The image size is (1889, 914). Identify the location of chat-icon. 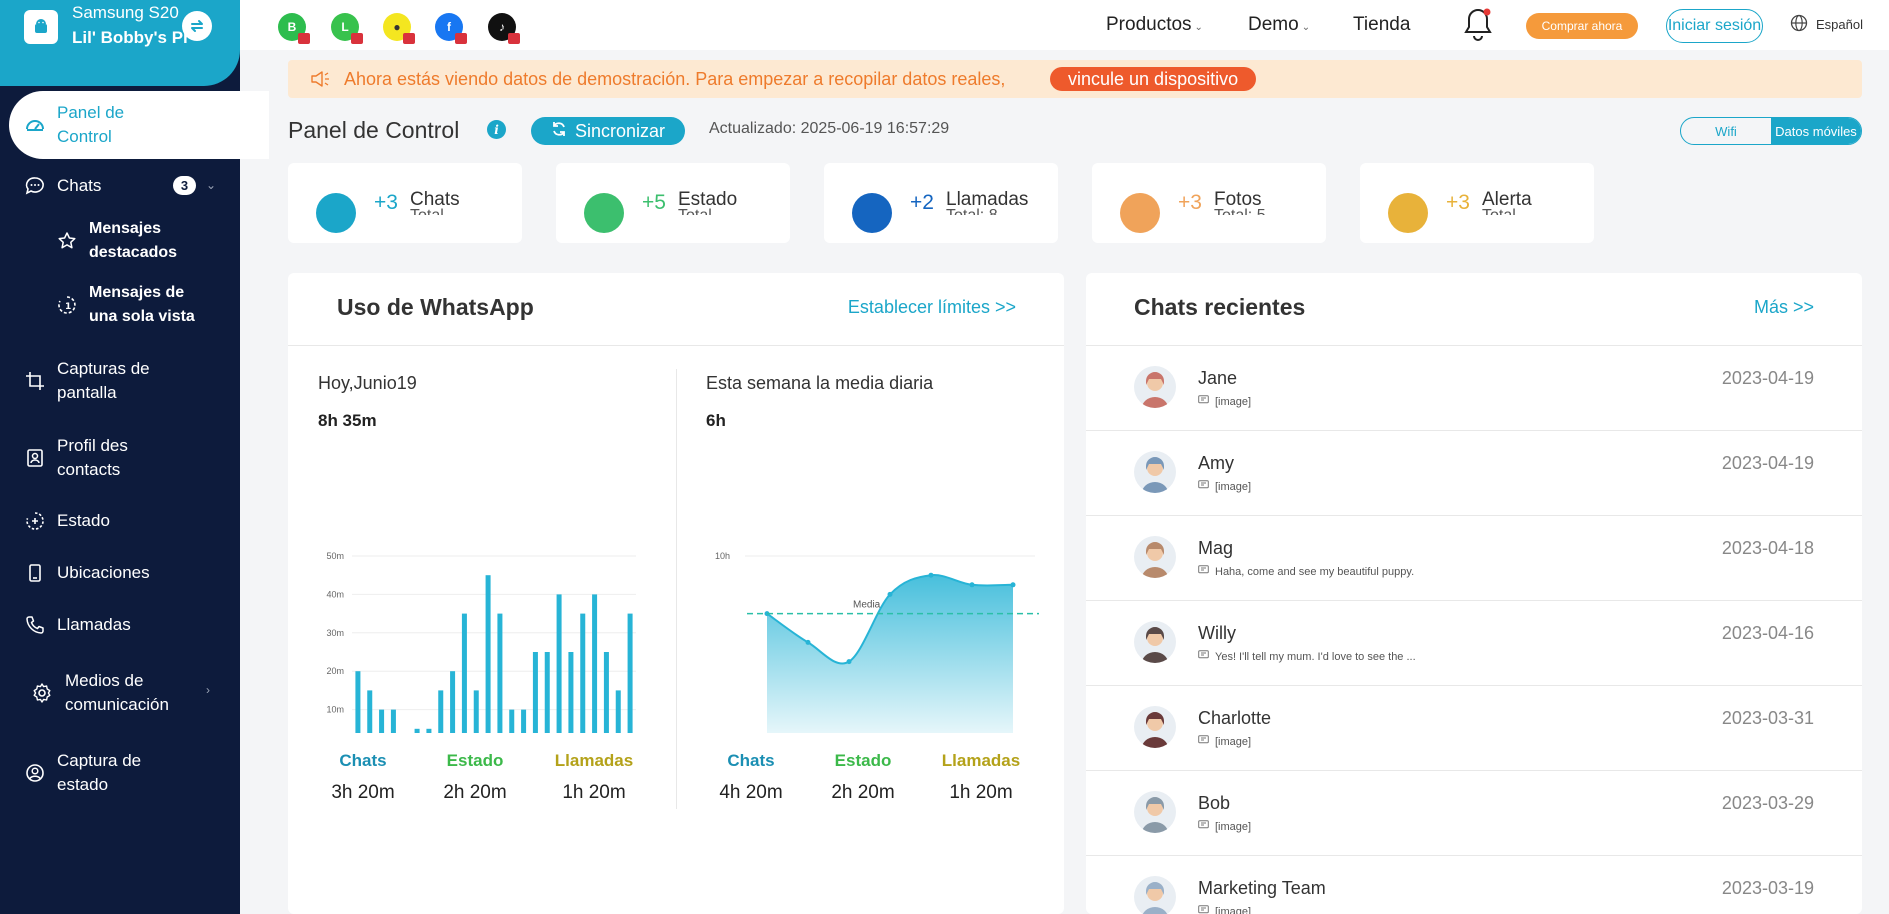
(336, 213).